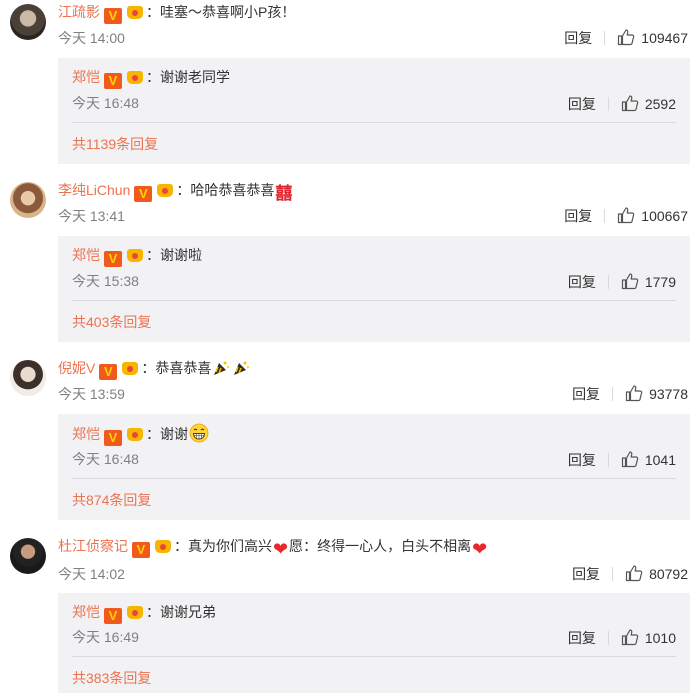 The image size is (700, 693). What do you see at coordinates (115, 144) in the screenshot?
I see `more-replies-link: 共1139条回复` at bounding box center [115, 144].